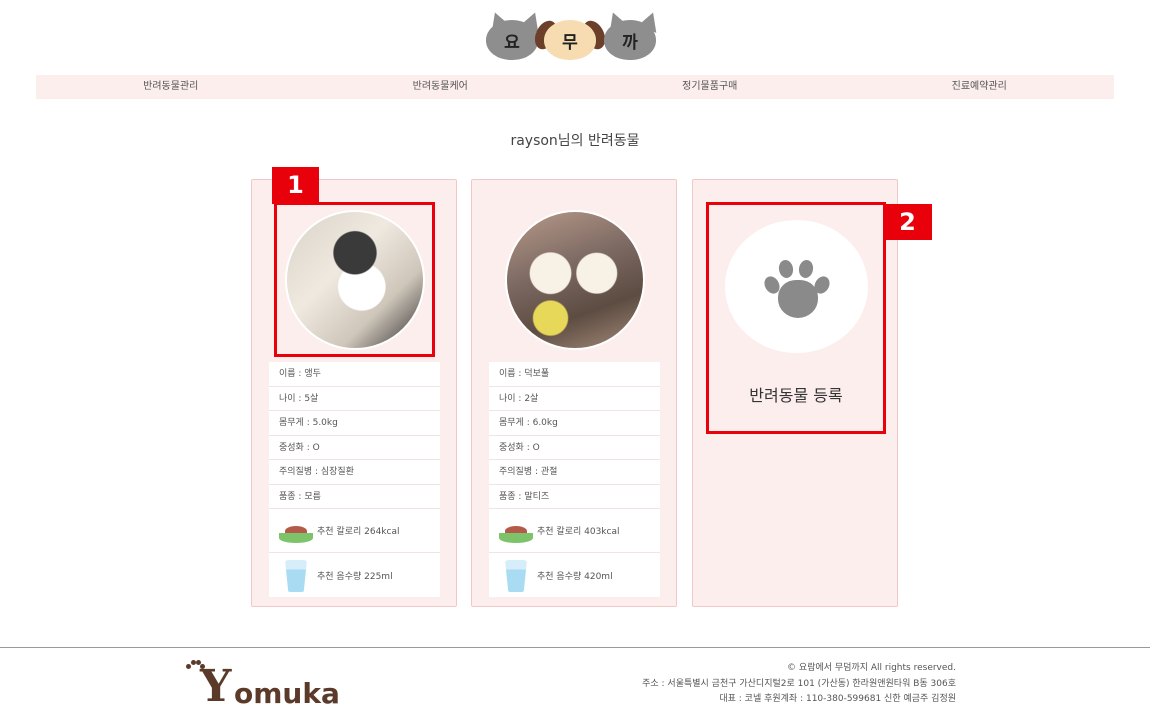 The width and height of the screenshot is (1150, 725). I want to click on water-text: 추천 음수량 420ml, so click(575, 576).